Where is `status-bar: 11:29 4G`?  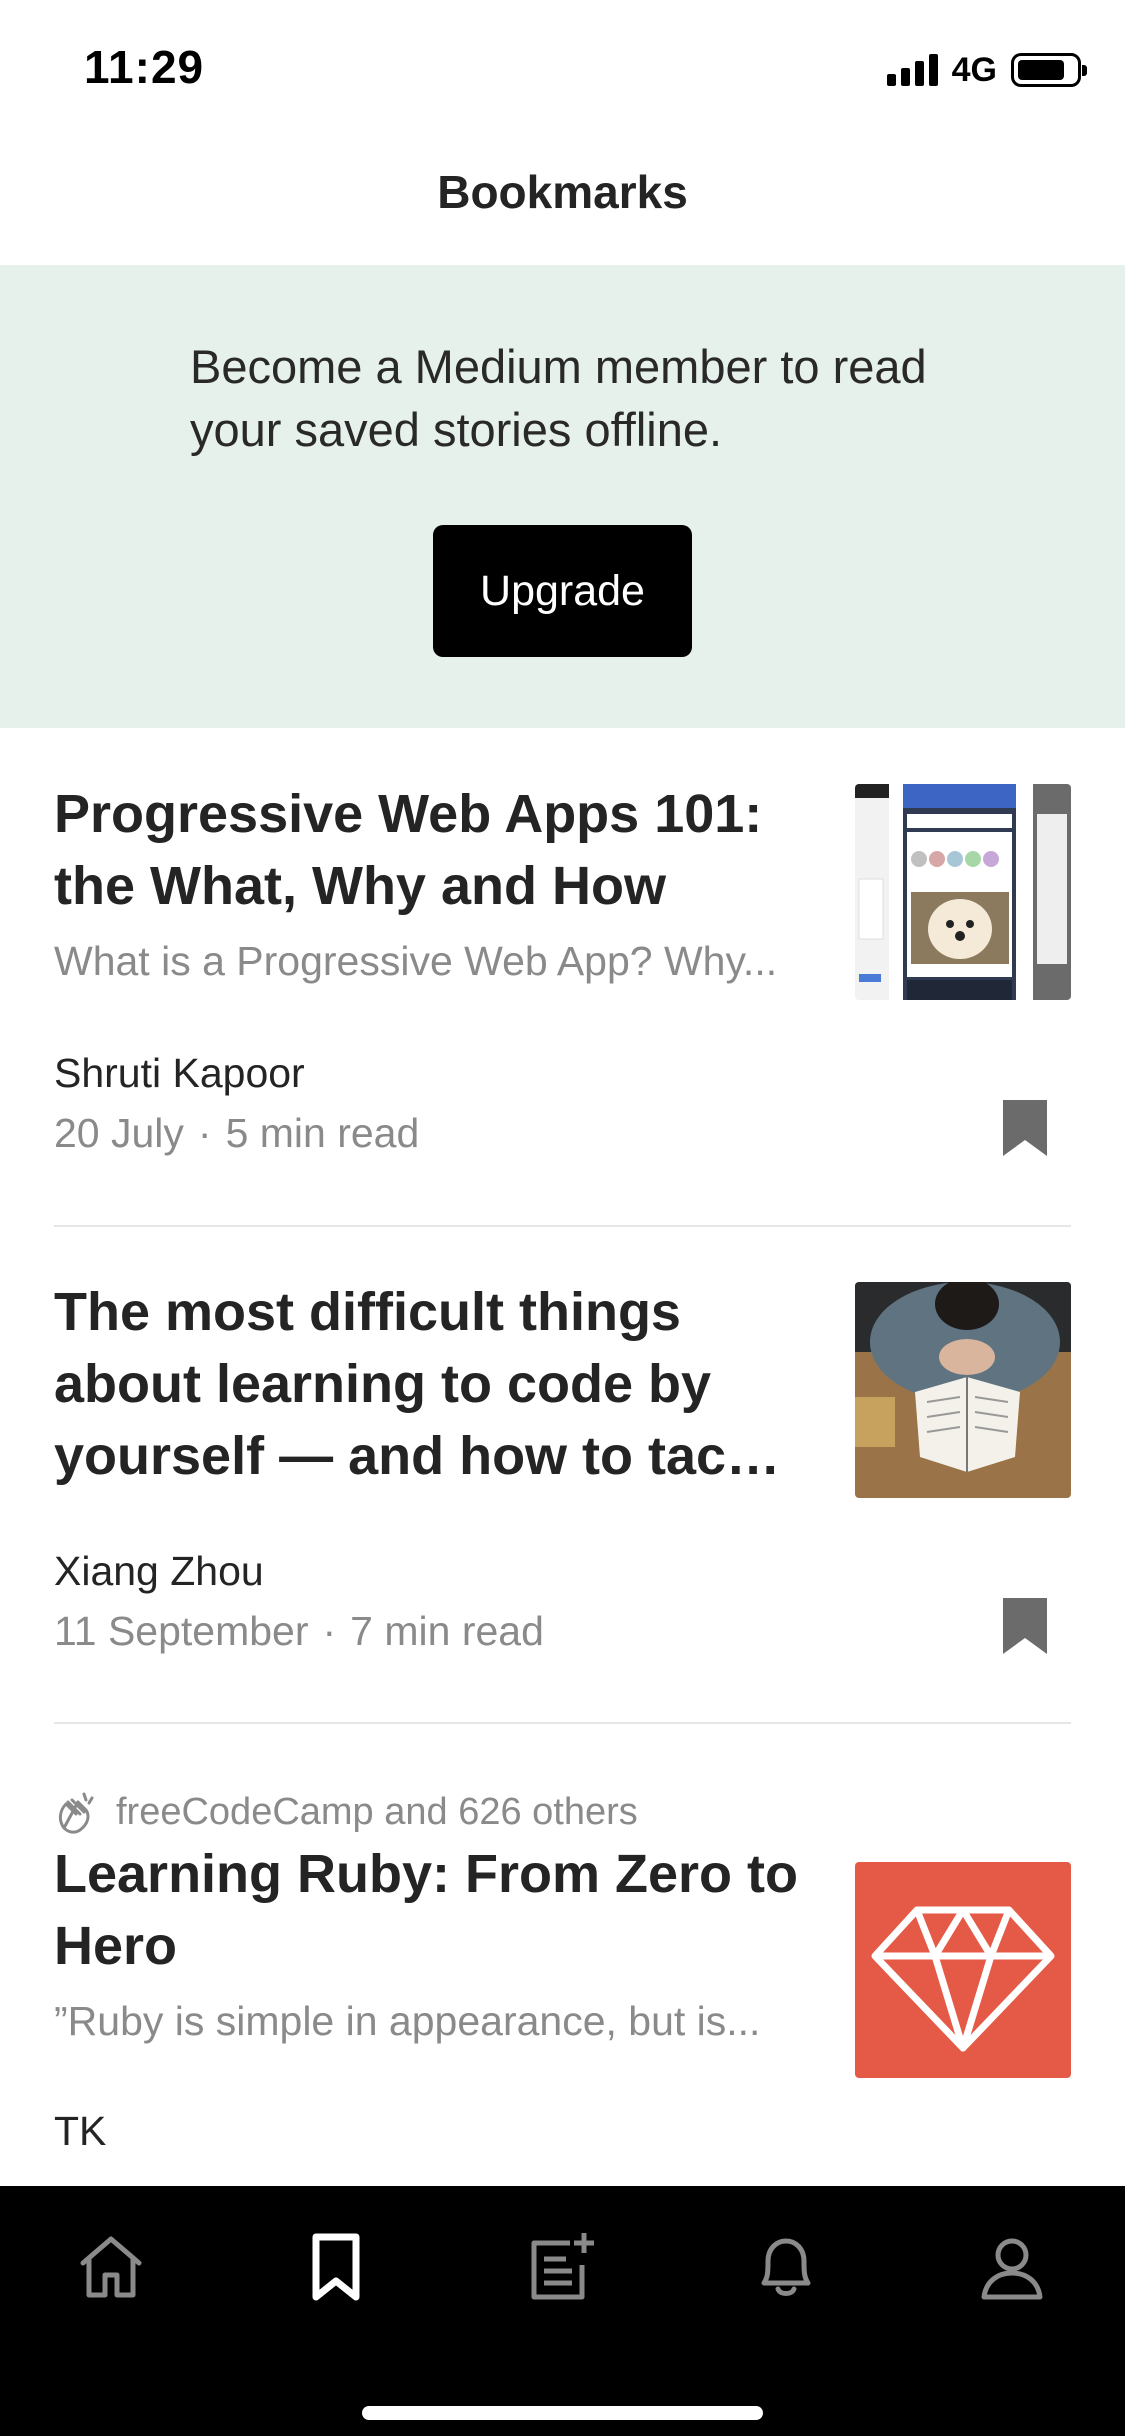 status-bar: 11:29 4G is located at coordinates (562, 70).